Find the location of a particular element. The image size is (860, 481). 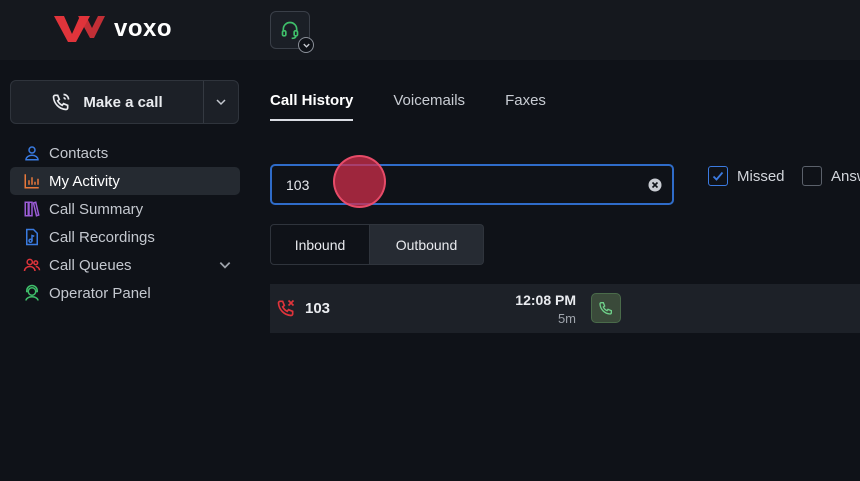

table-row: 103 12:08 PM 5m is located at coordinates (565, 308).